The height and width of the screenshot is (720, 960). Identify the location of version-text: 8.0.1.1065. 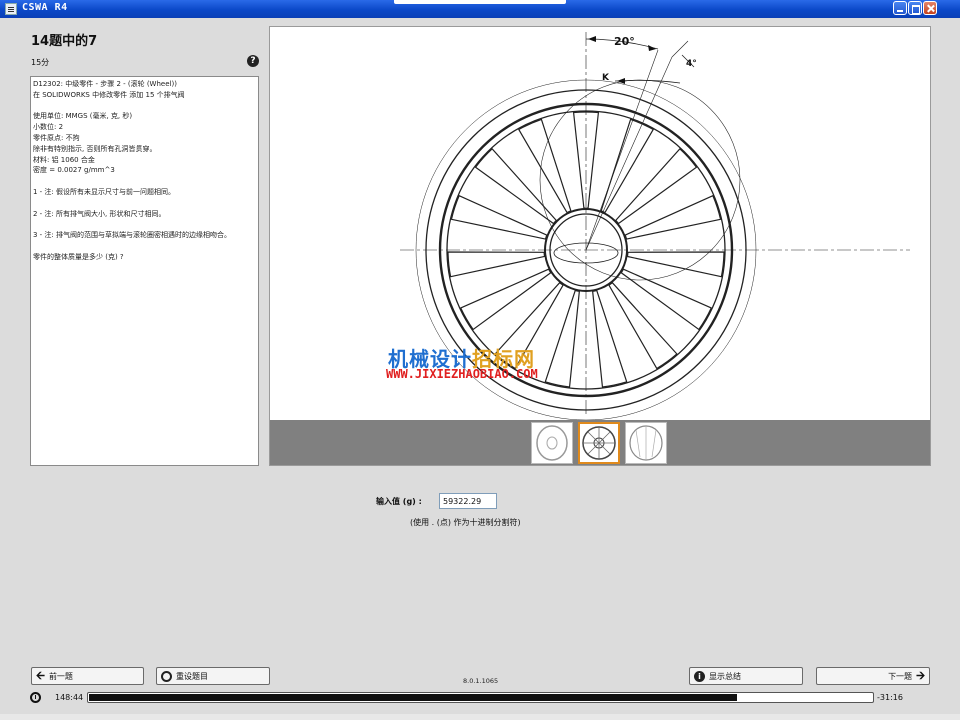
(481, 681).